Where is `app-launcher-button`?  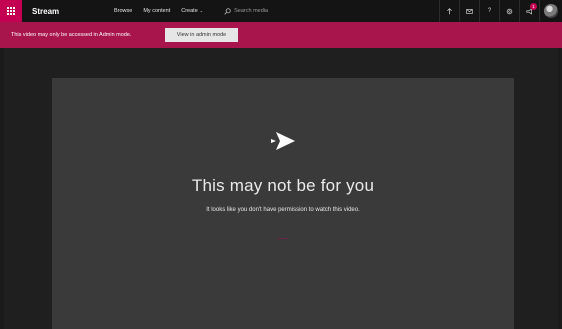
app-launcher-button is located at coordinates (11, 11).